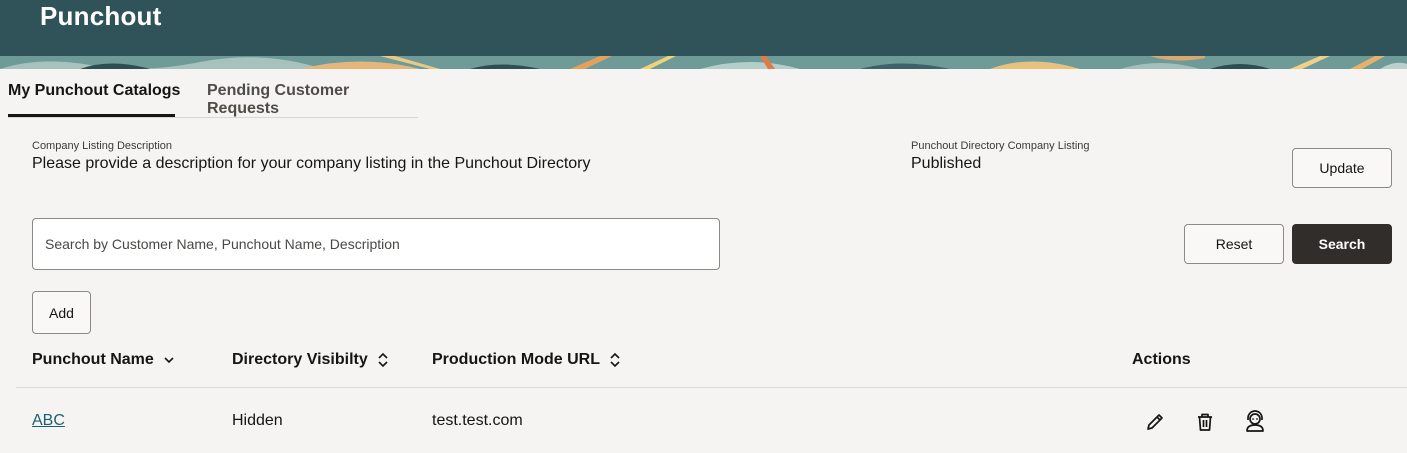 This screenshot has width=1407, height=453. What do you see at coordinates (102, 146) in the screenshot?
I see `company-listing-description-label: Company Listing Description` at bounding box center [102, 146].